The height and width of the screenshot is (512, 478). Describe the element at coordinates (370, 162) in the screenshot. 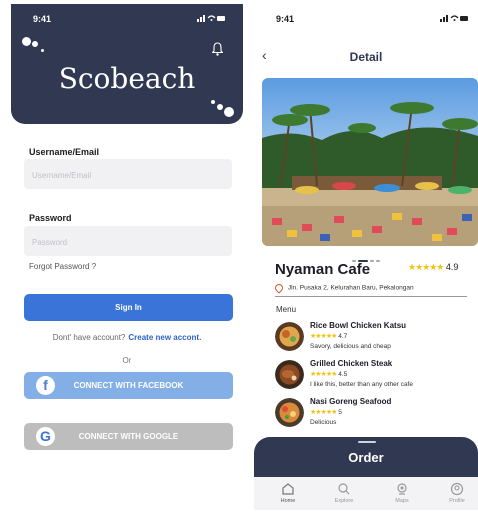

I see `beach-cafe-photo` at that location.